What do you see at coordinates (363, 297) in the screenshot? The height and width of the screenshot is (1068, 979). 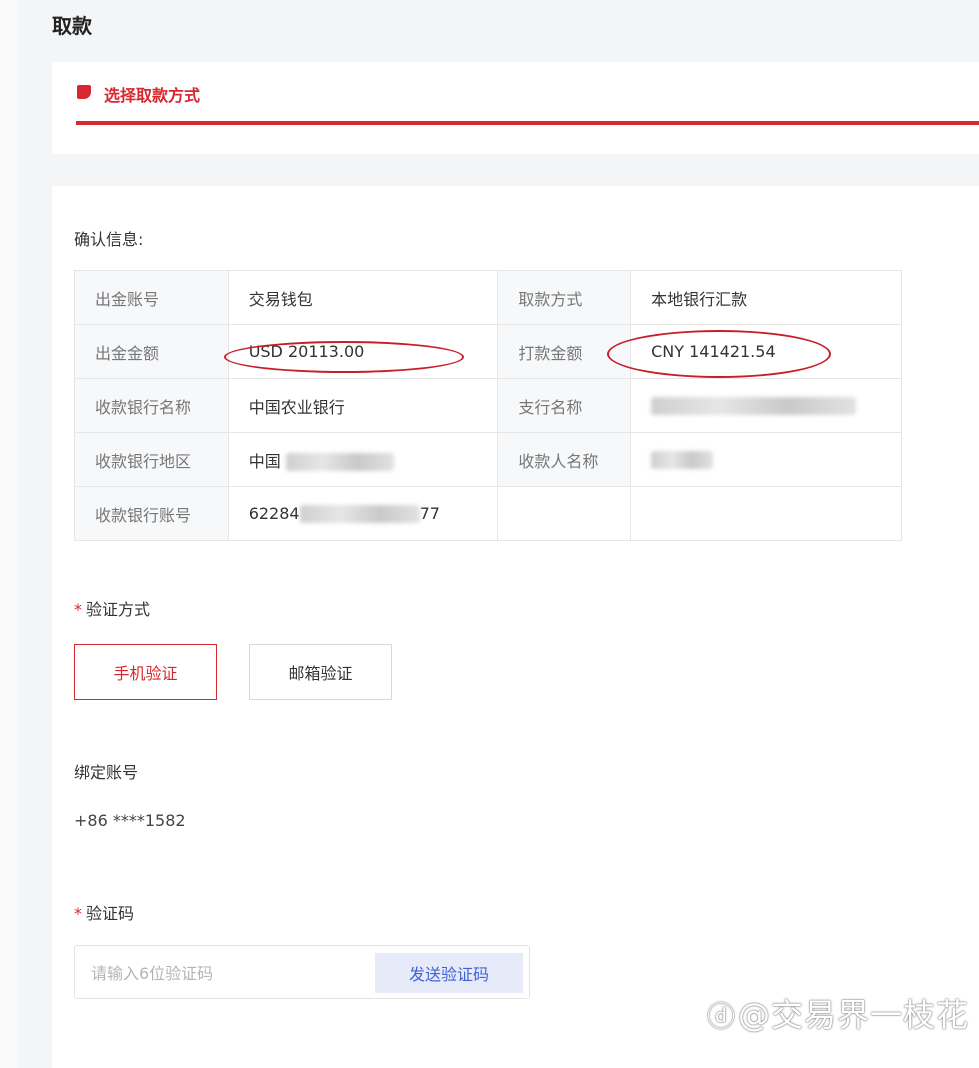 I see `withdraw-account-value: 交易钱包` at bounding box center [363, 297].